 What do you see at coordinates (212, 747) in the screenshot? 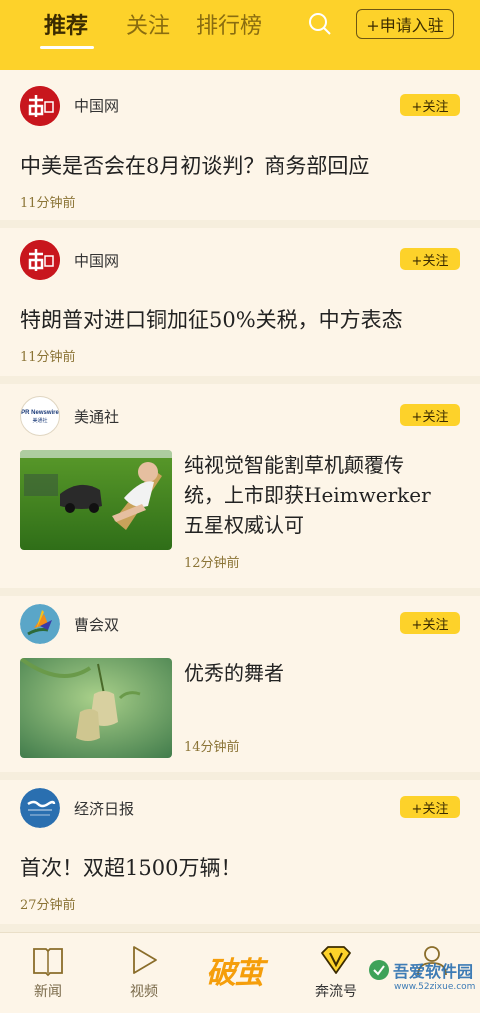
I see `timestamp: 14分钟前` at bounding box center [212, 747].